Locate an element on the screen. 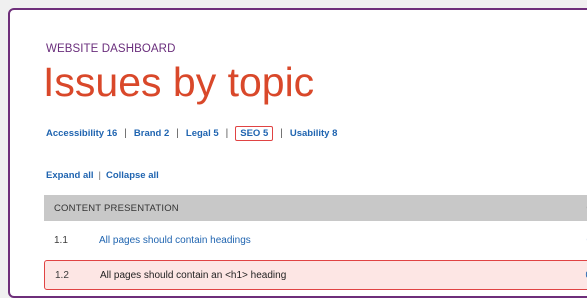  filter-usability: Usability 8 is located at coordinates (314, 133).